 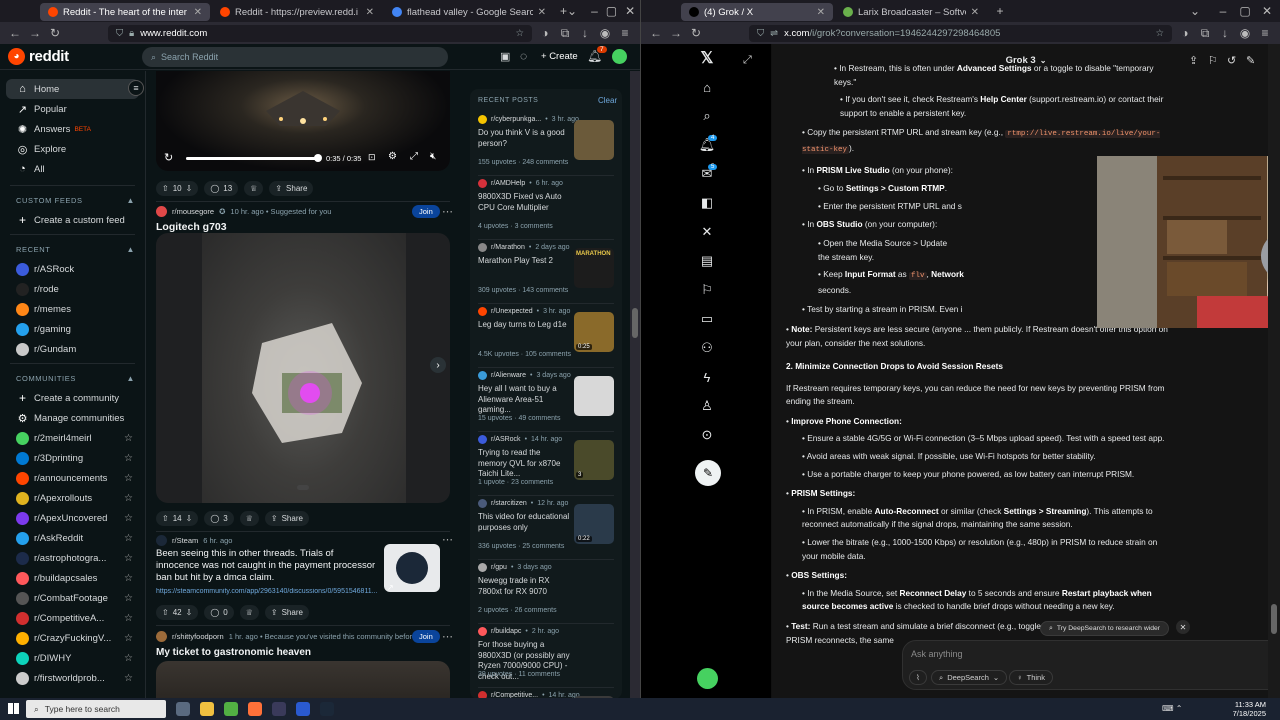 What do you see at coordinates (177, 188) in the screenshot?
I see `vote-pill: ⇧ 10 ⇩` at bounding box center [177, 188].